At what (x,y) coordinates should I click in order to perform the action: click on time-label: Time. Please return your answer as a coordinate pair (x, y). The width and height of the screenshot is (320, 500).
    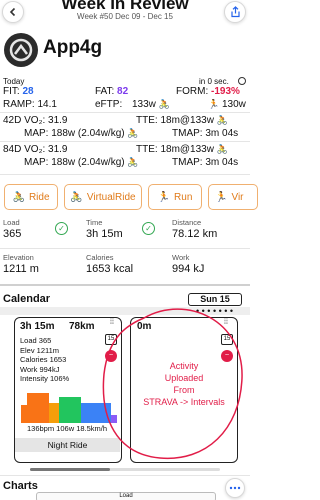
    Looking at the image, I should click on (94, 222).